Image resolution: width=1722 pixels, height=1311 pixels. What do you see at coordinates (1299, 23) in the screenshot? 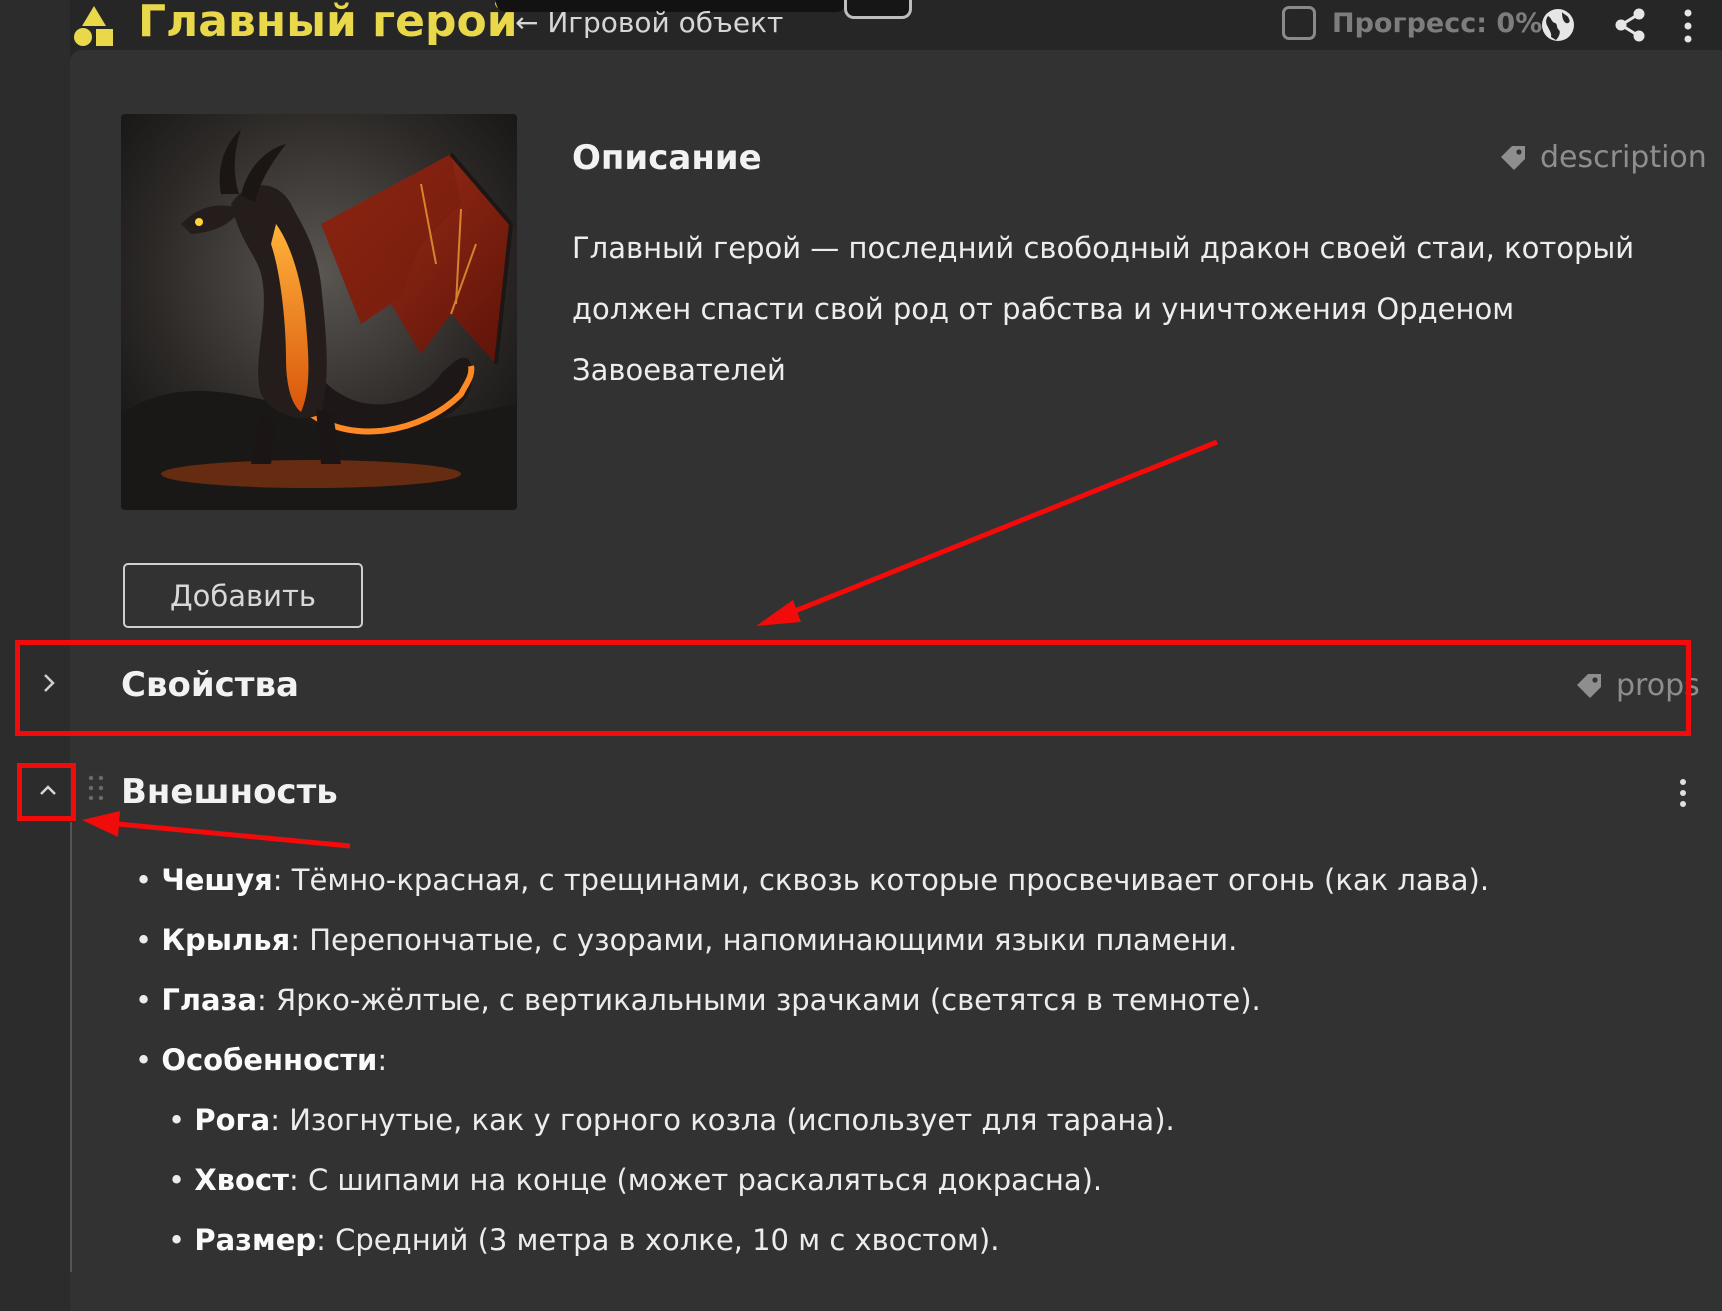
I see `progress-checkbox` at bounding box center [1299, 23].